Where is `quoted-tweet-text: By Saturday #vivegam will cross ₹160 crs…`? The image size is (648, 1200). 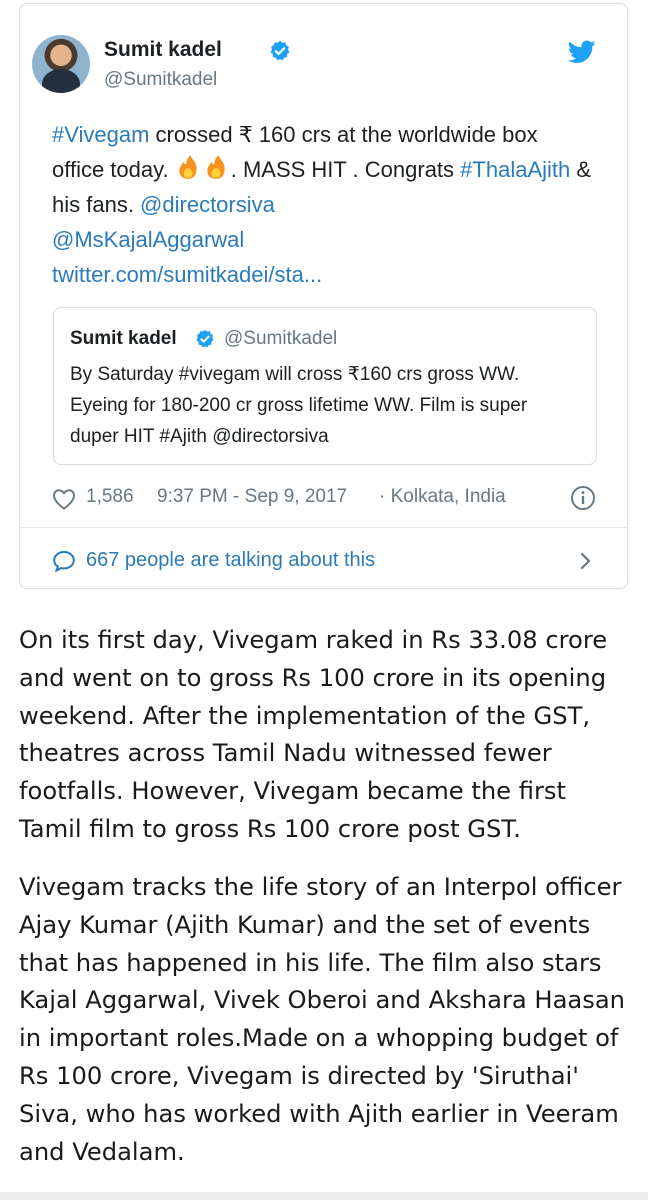
quoted-tweet-text: By Saturday #vivegam will cross ₹160 crs… is located at coordinates (299, 405).